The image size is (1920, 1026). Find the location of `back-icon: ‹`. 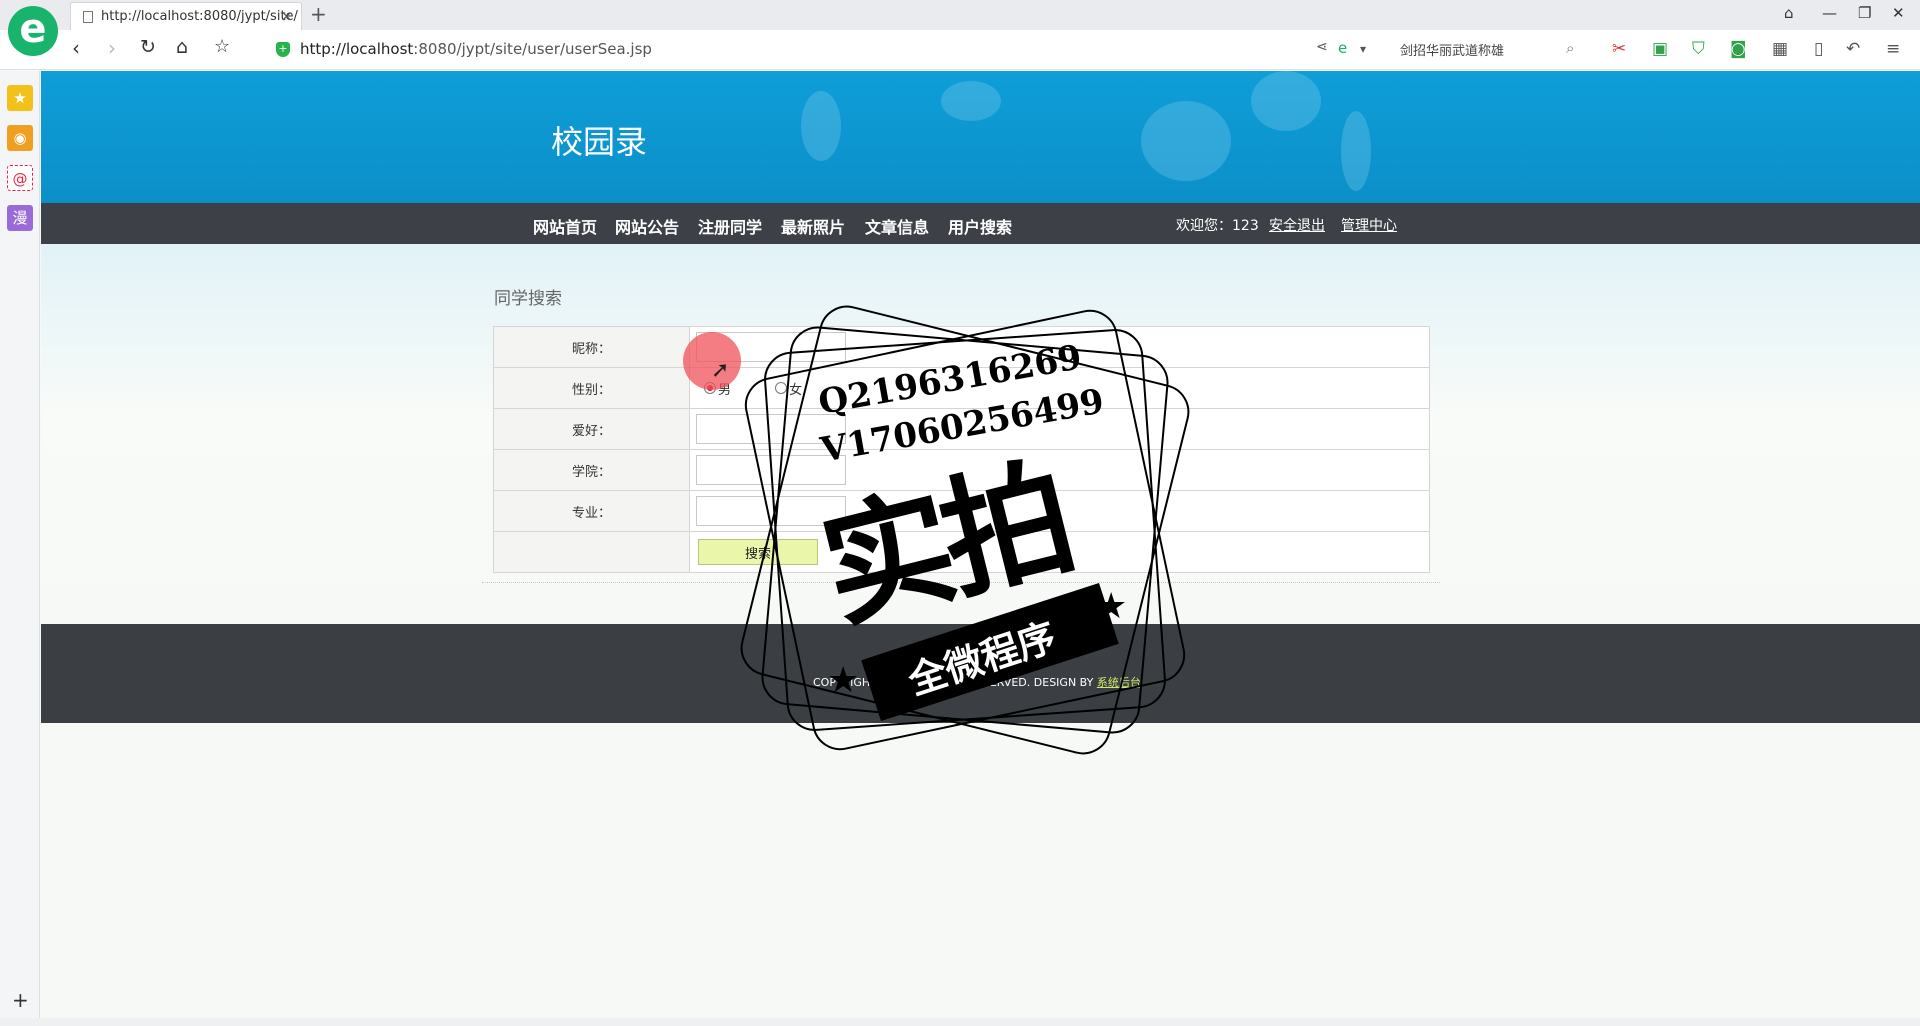

back-icon: ‹ is located at coordinates (76, 48).